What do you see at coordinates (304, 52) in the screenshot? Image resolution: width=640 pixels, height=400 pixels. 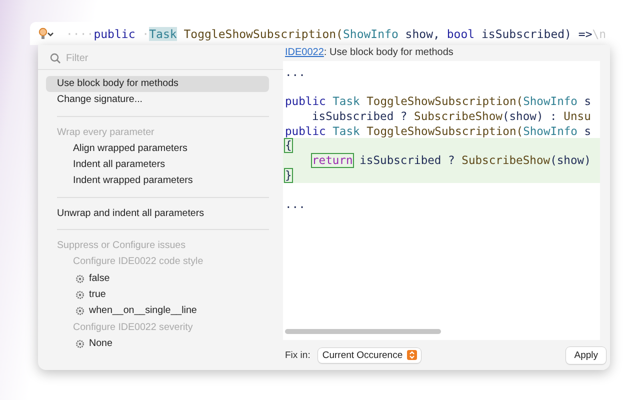 I see `rule-link: IDE0022` at bounding box center [304, 52].